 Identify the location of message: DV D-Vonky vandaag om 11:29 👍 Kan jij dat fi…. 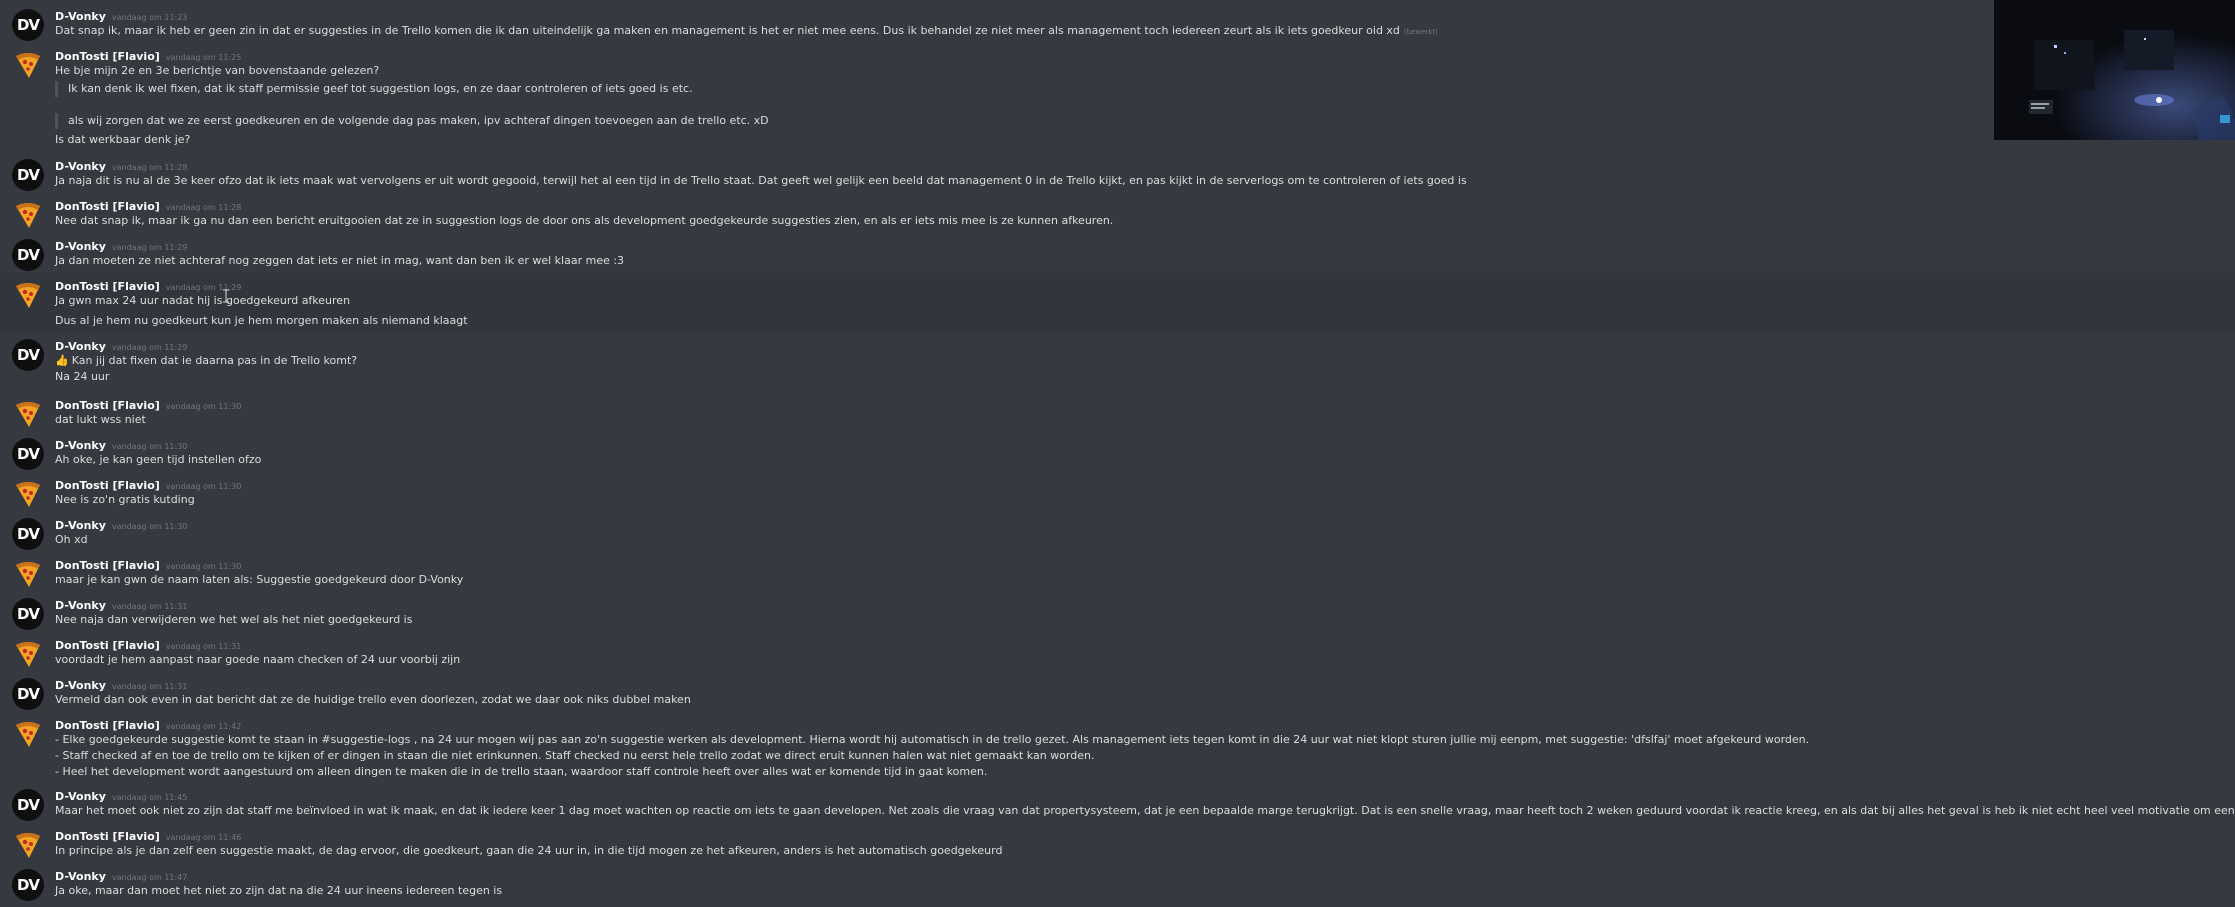
(1117, 362).